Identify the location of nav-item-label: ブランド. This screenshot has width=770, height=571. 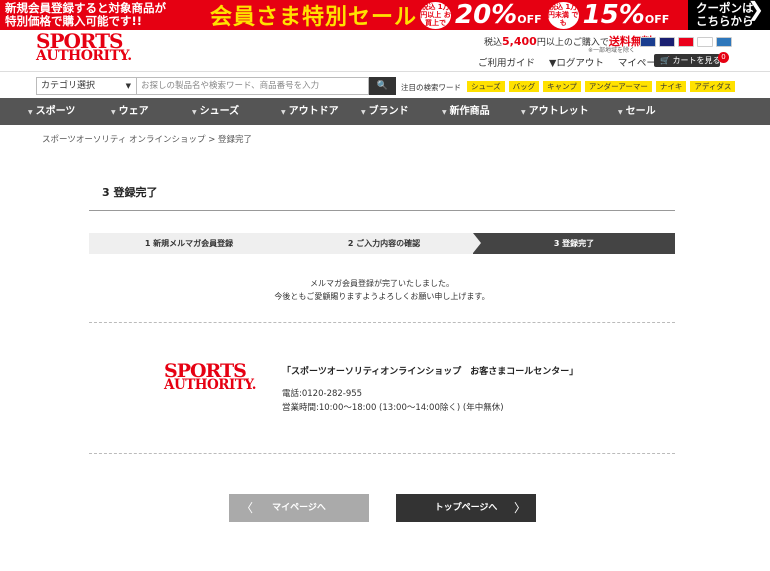
(388, 111).